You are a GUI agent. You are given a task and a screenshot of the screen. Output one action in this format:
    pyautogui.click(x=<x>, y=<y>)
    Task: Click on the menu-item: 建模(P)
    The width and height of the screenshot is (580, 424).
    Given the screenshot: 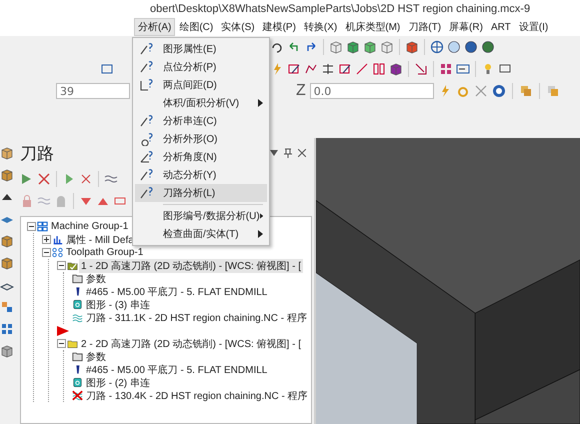 What is the action you would take?
    pyautogui.click(x=279, y=27)
    